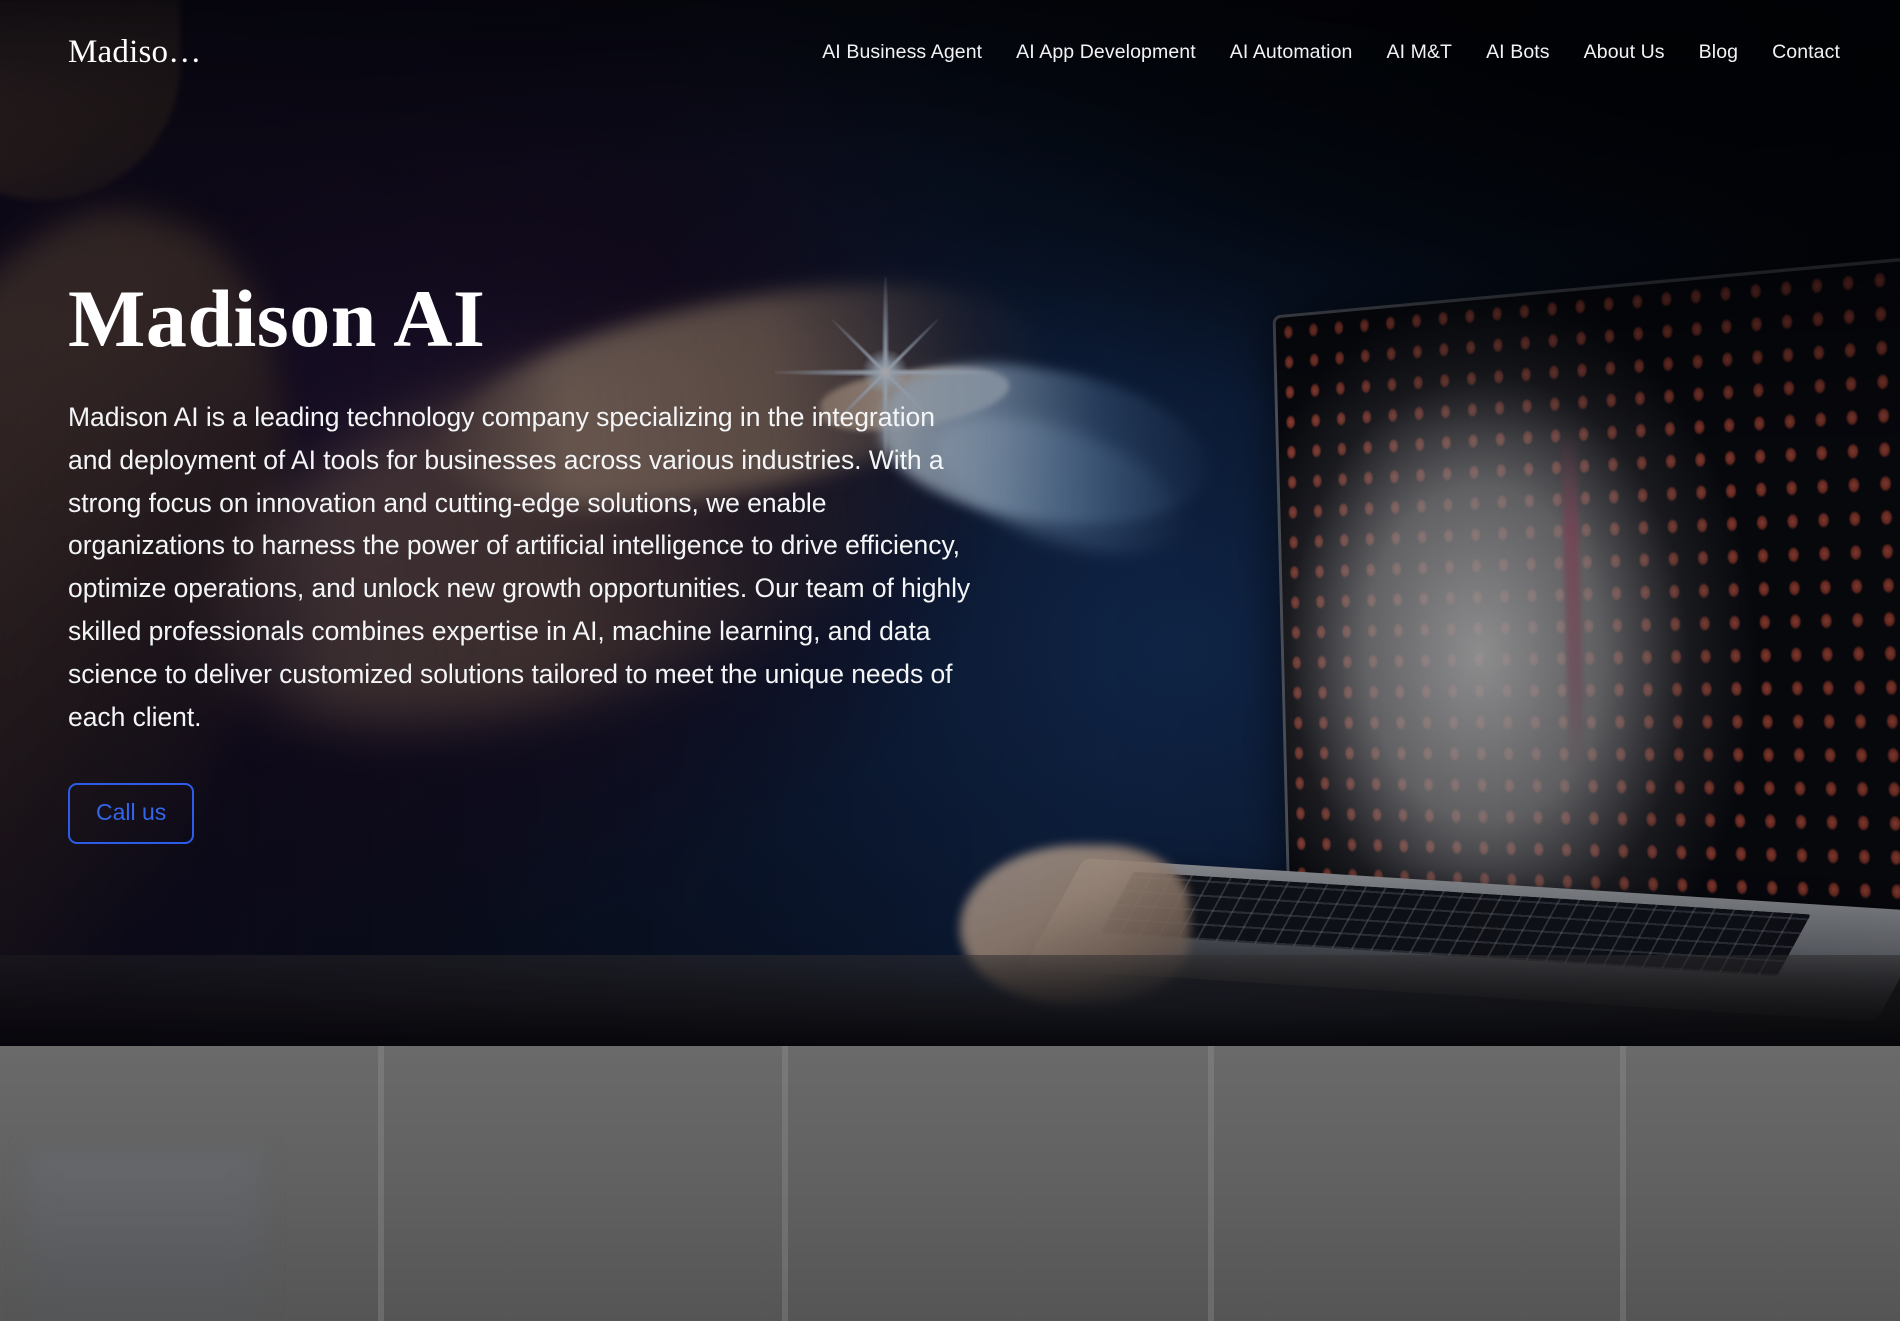  Describe the element at coordinates (902, 52) in the screenshot. I see `nav-item-ai-business-agent: AI Business Agent` at that location.